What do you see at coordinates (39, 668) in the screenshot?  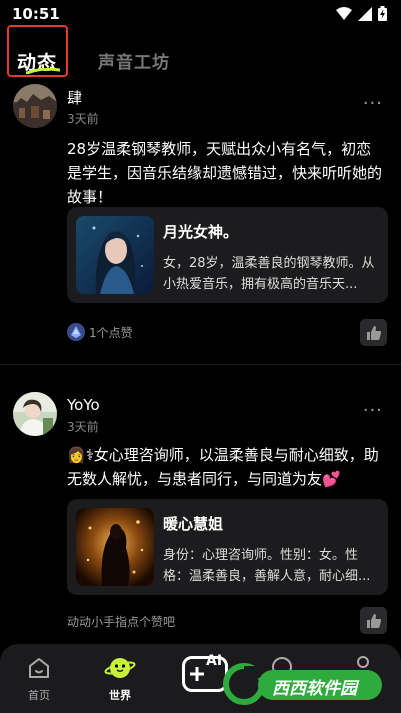 I see `home-icon` at bounding box center [39, 668].